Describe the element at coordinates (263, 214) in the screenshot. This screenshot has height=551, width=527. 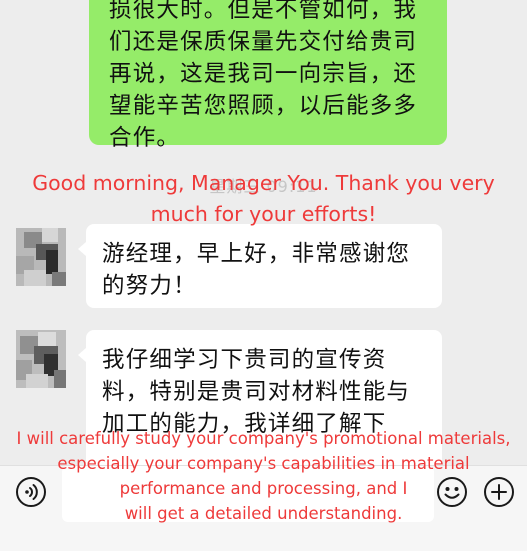
I see `caption-line: much for your efforts!` at that location.